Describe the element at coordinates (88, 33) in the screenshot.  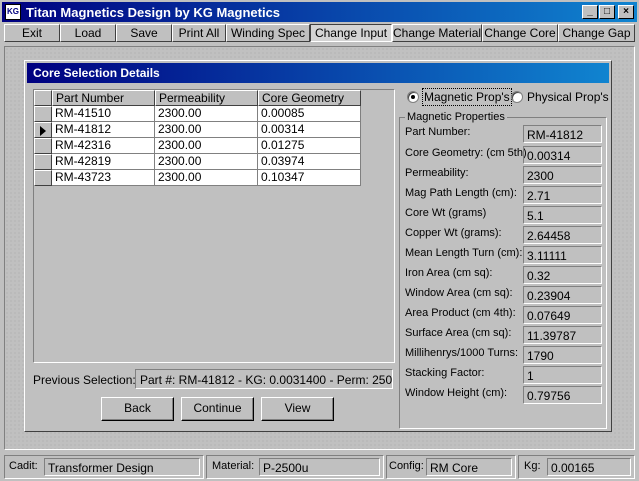
I see `menu-load-button: Load` at that location.